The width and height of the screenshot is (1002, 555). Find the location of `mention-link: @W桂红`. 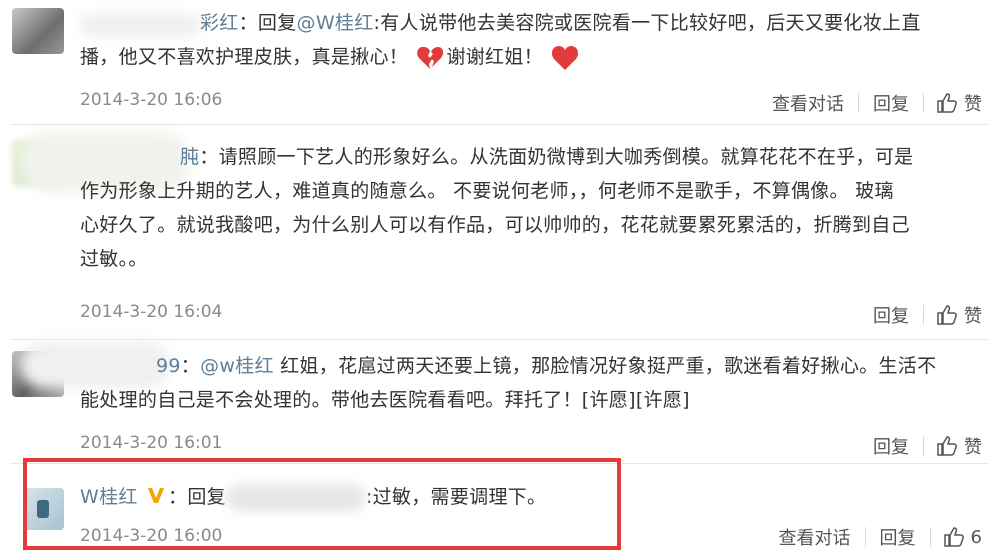

mention-link: @W桂红 is located at coordinates (335, 23).